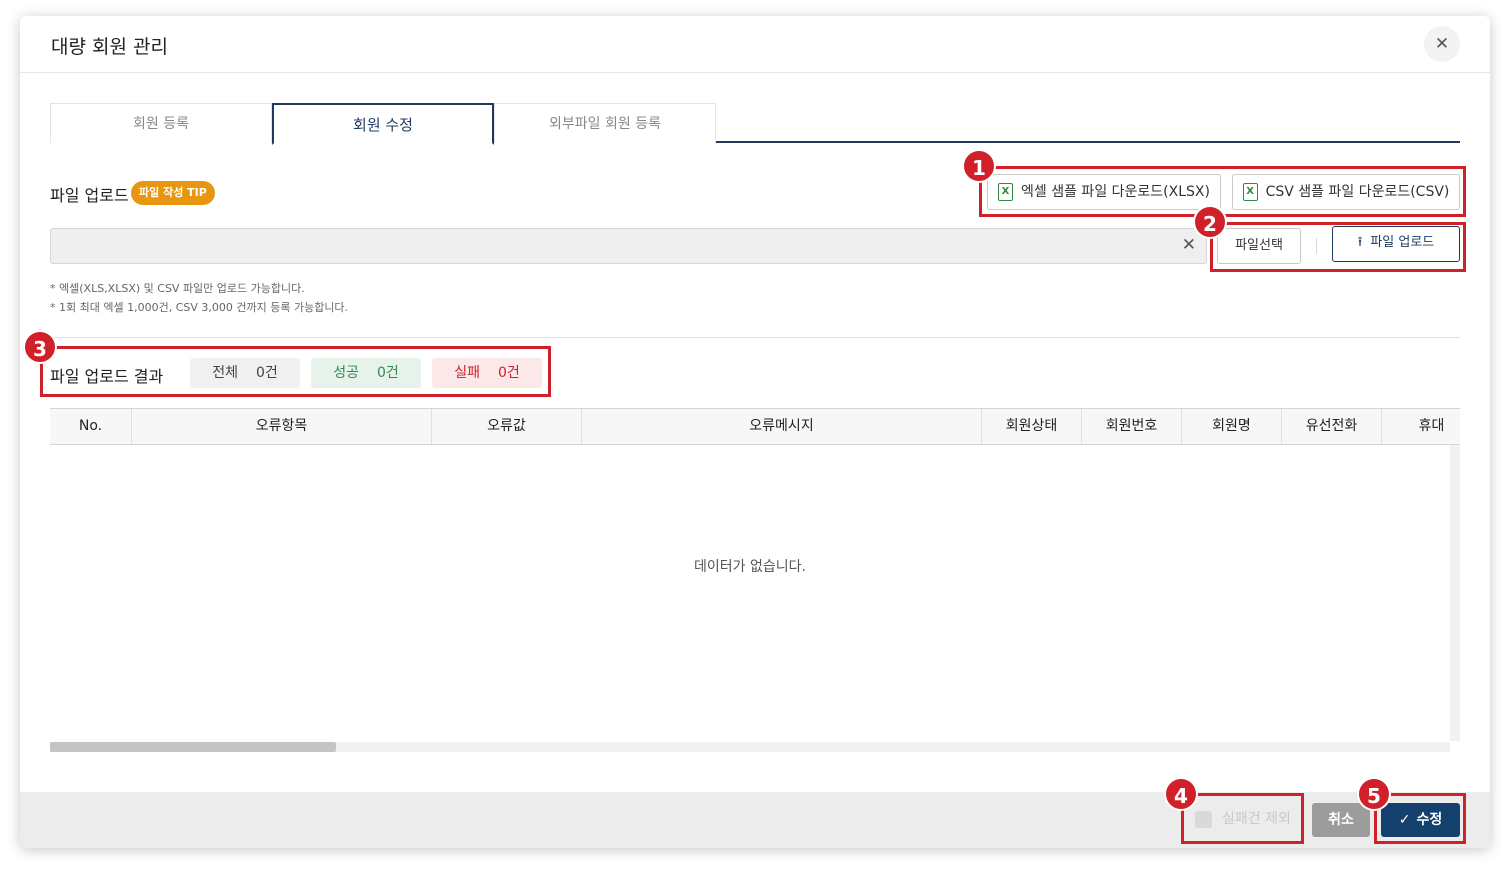  What do you see at coordinates (781, 426) in the screenshot?
I see `column-header: 오류메시지` at bounding box center [781, 426].